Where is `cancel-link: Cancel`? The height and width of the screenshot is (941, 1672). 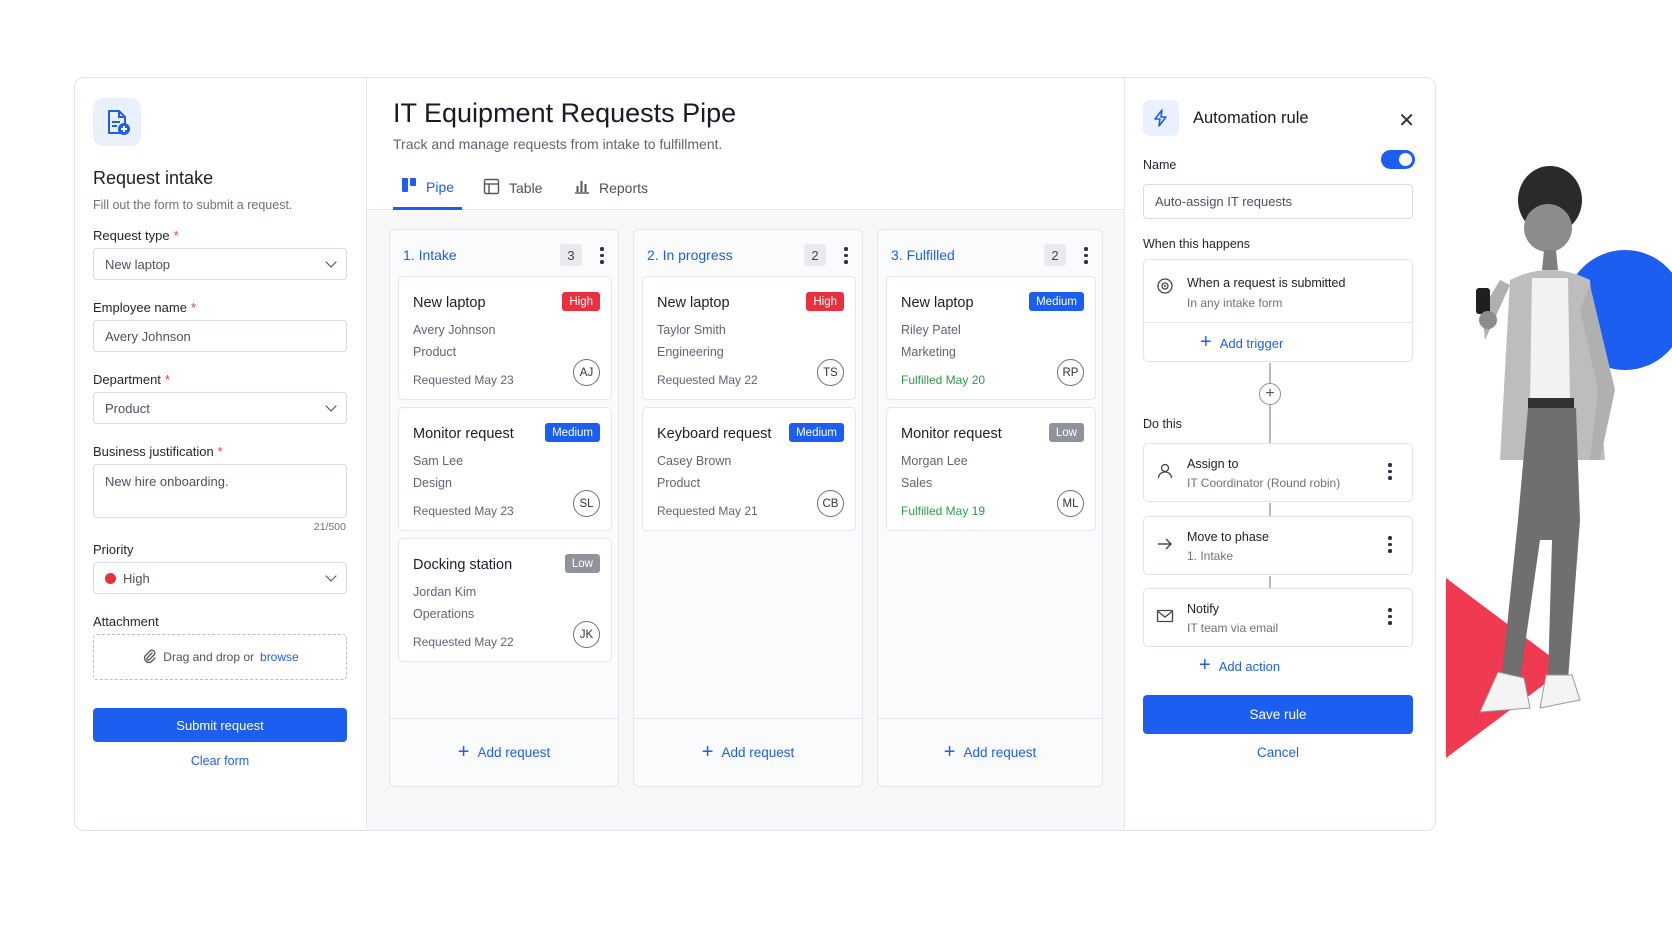 cancel-link: Cancel is located at coordinates (1278, 752).